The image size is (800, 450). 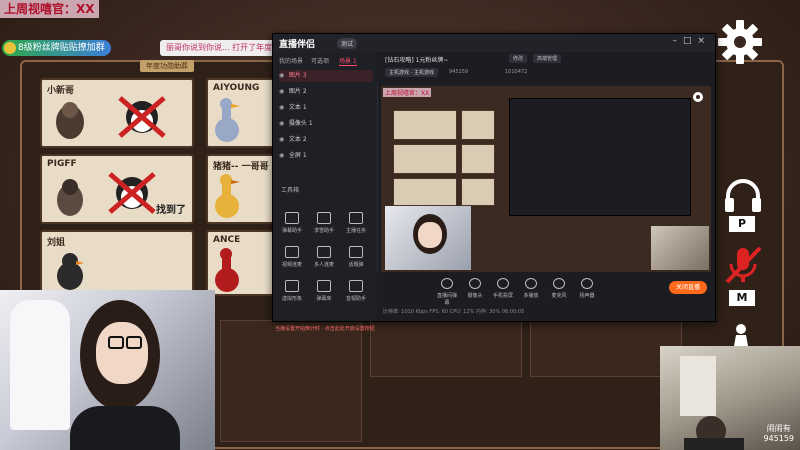 What do you see at coordinates (698, 97) in the screenshot?
I see `preview-gear-icon` at bounding box center [698, 97].